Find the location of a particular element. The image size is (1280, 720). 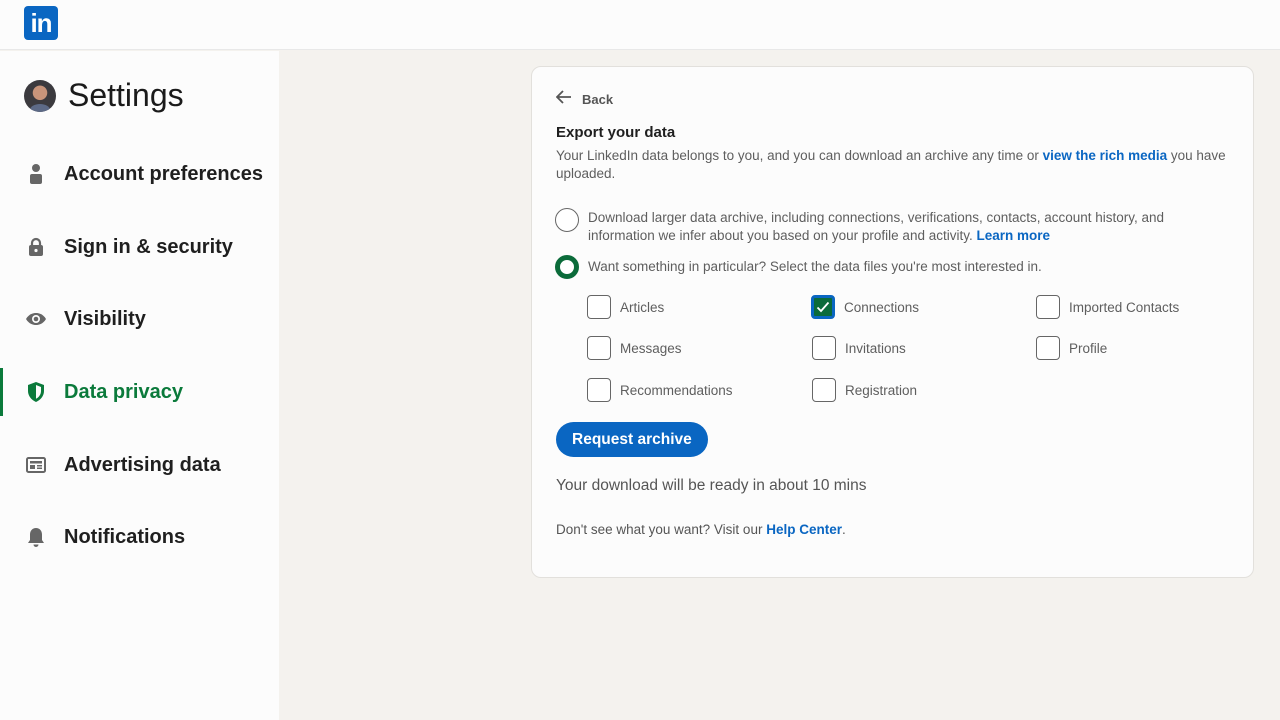

arrow-left-icon is located at coordinates (563, 99).